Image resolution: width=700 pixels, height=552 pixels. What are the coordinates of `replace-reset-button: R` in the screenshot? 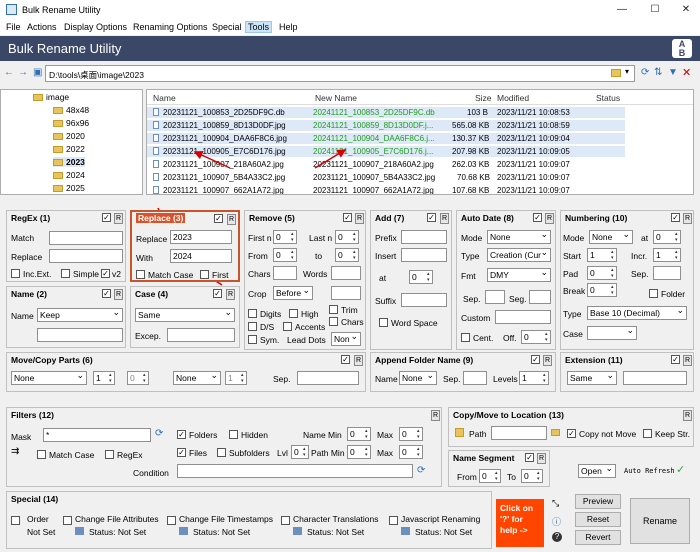 It's located at (231, 219).